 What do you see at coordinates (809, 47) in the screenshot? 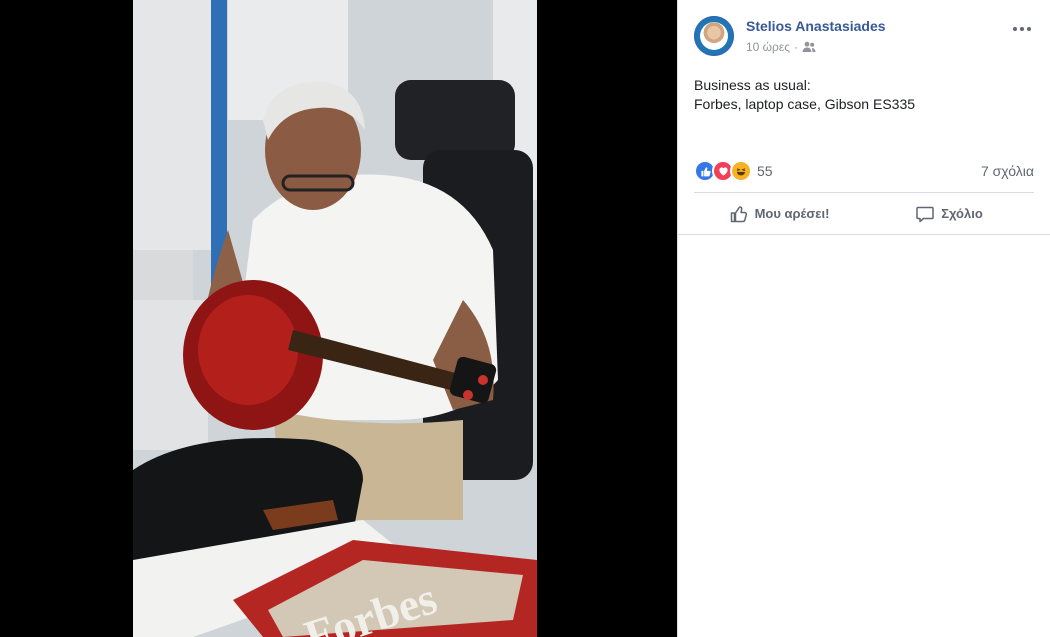
I see `friends-icon` at bounding box center [809, 47].